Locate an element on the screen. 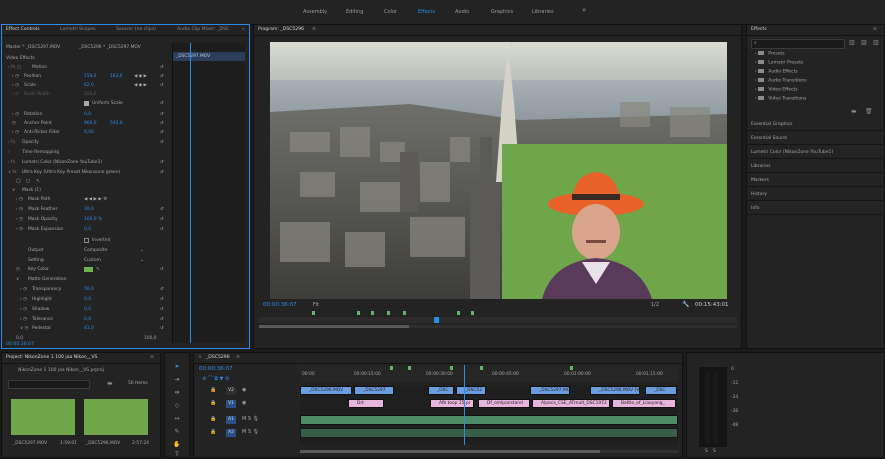 The image size is (885, 459). timeline-clip-v2: _DSC5297 is located at coordinates (374, 390).